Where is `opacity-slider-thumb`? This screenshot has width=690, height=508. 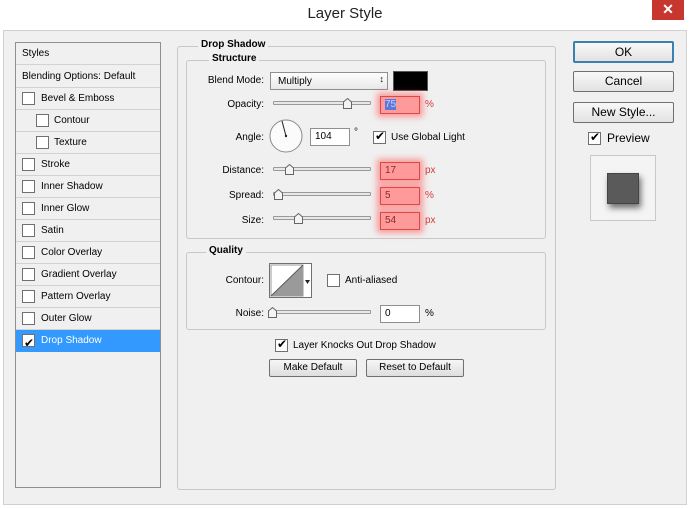
opacity-slider-thumb is located at coordinates (347, 103).